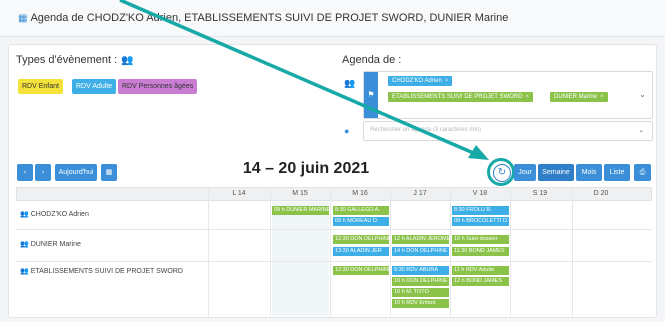 This screenshot has height=322, width=665. Describe the element at coordinates (525, 172) in the screenshot. I see `view-day-button: Jour` at that location.